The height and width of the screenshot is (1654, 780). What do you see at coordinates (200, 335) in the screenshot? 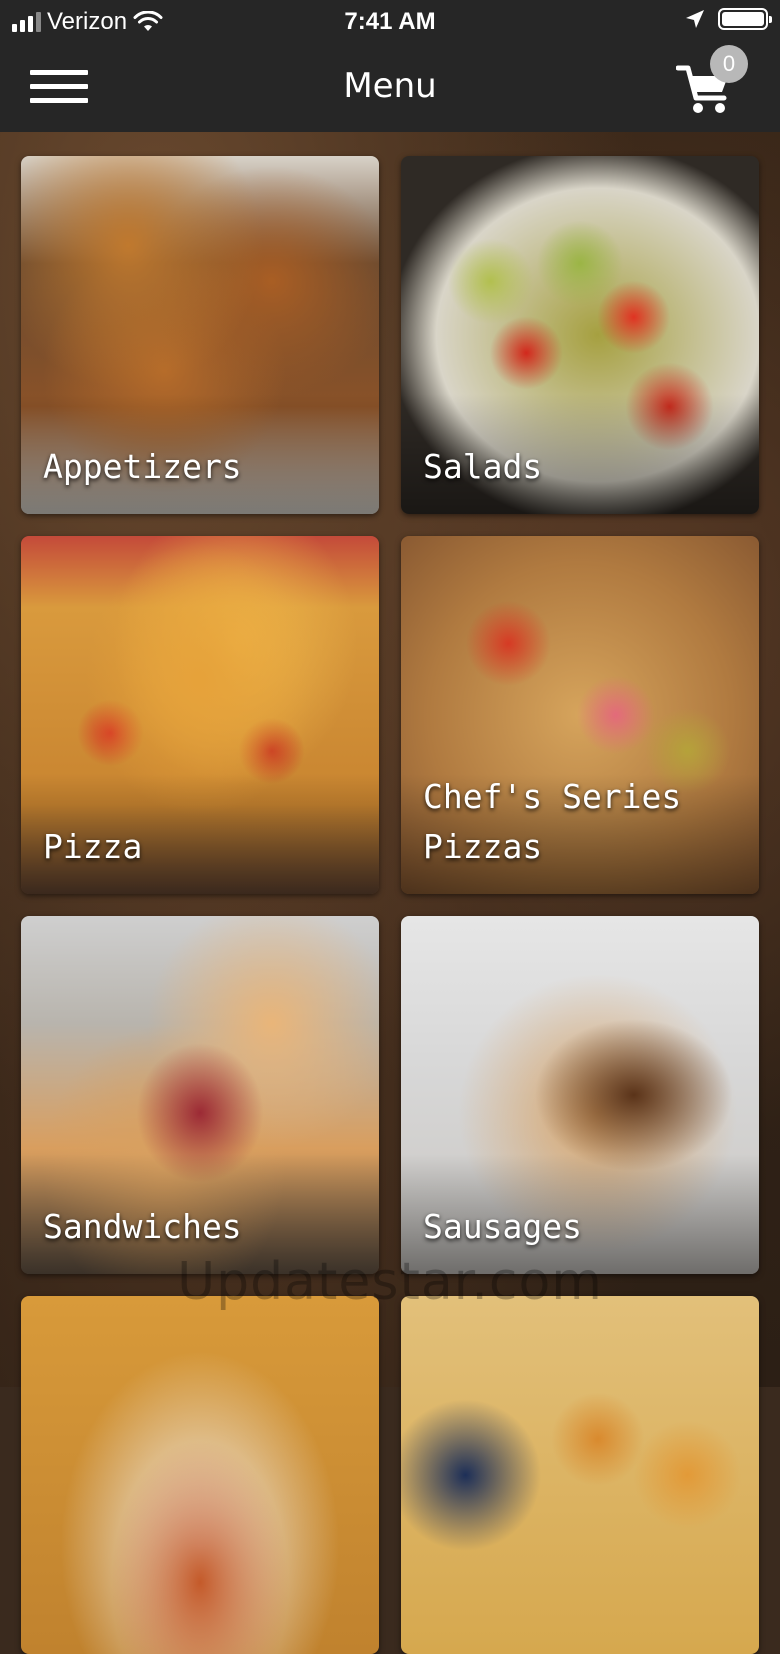
I see `category-tile-appetizers: Appetizers` at bounding box center [200, 335].